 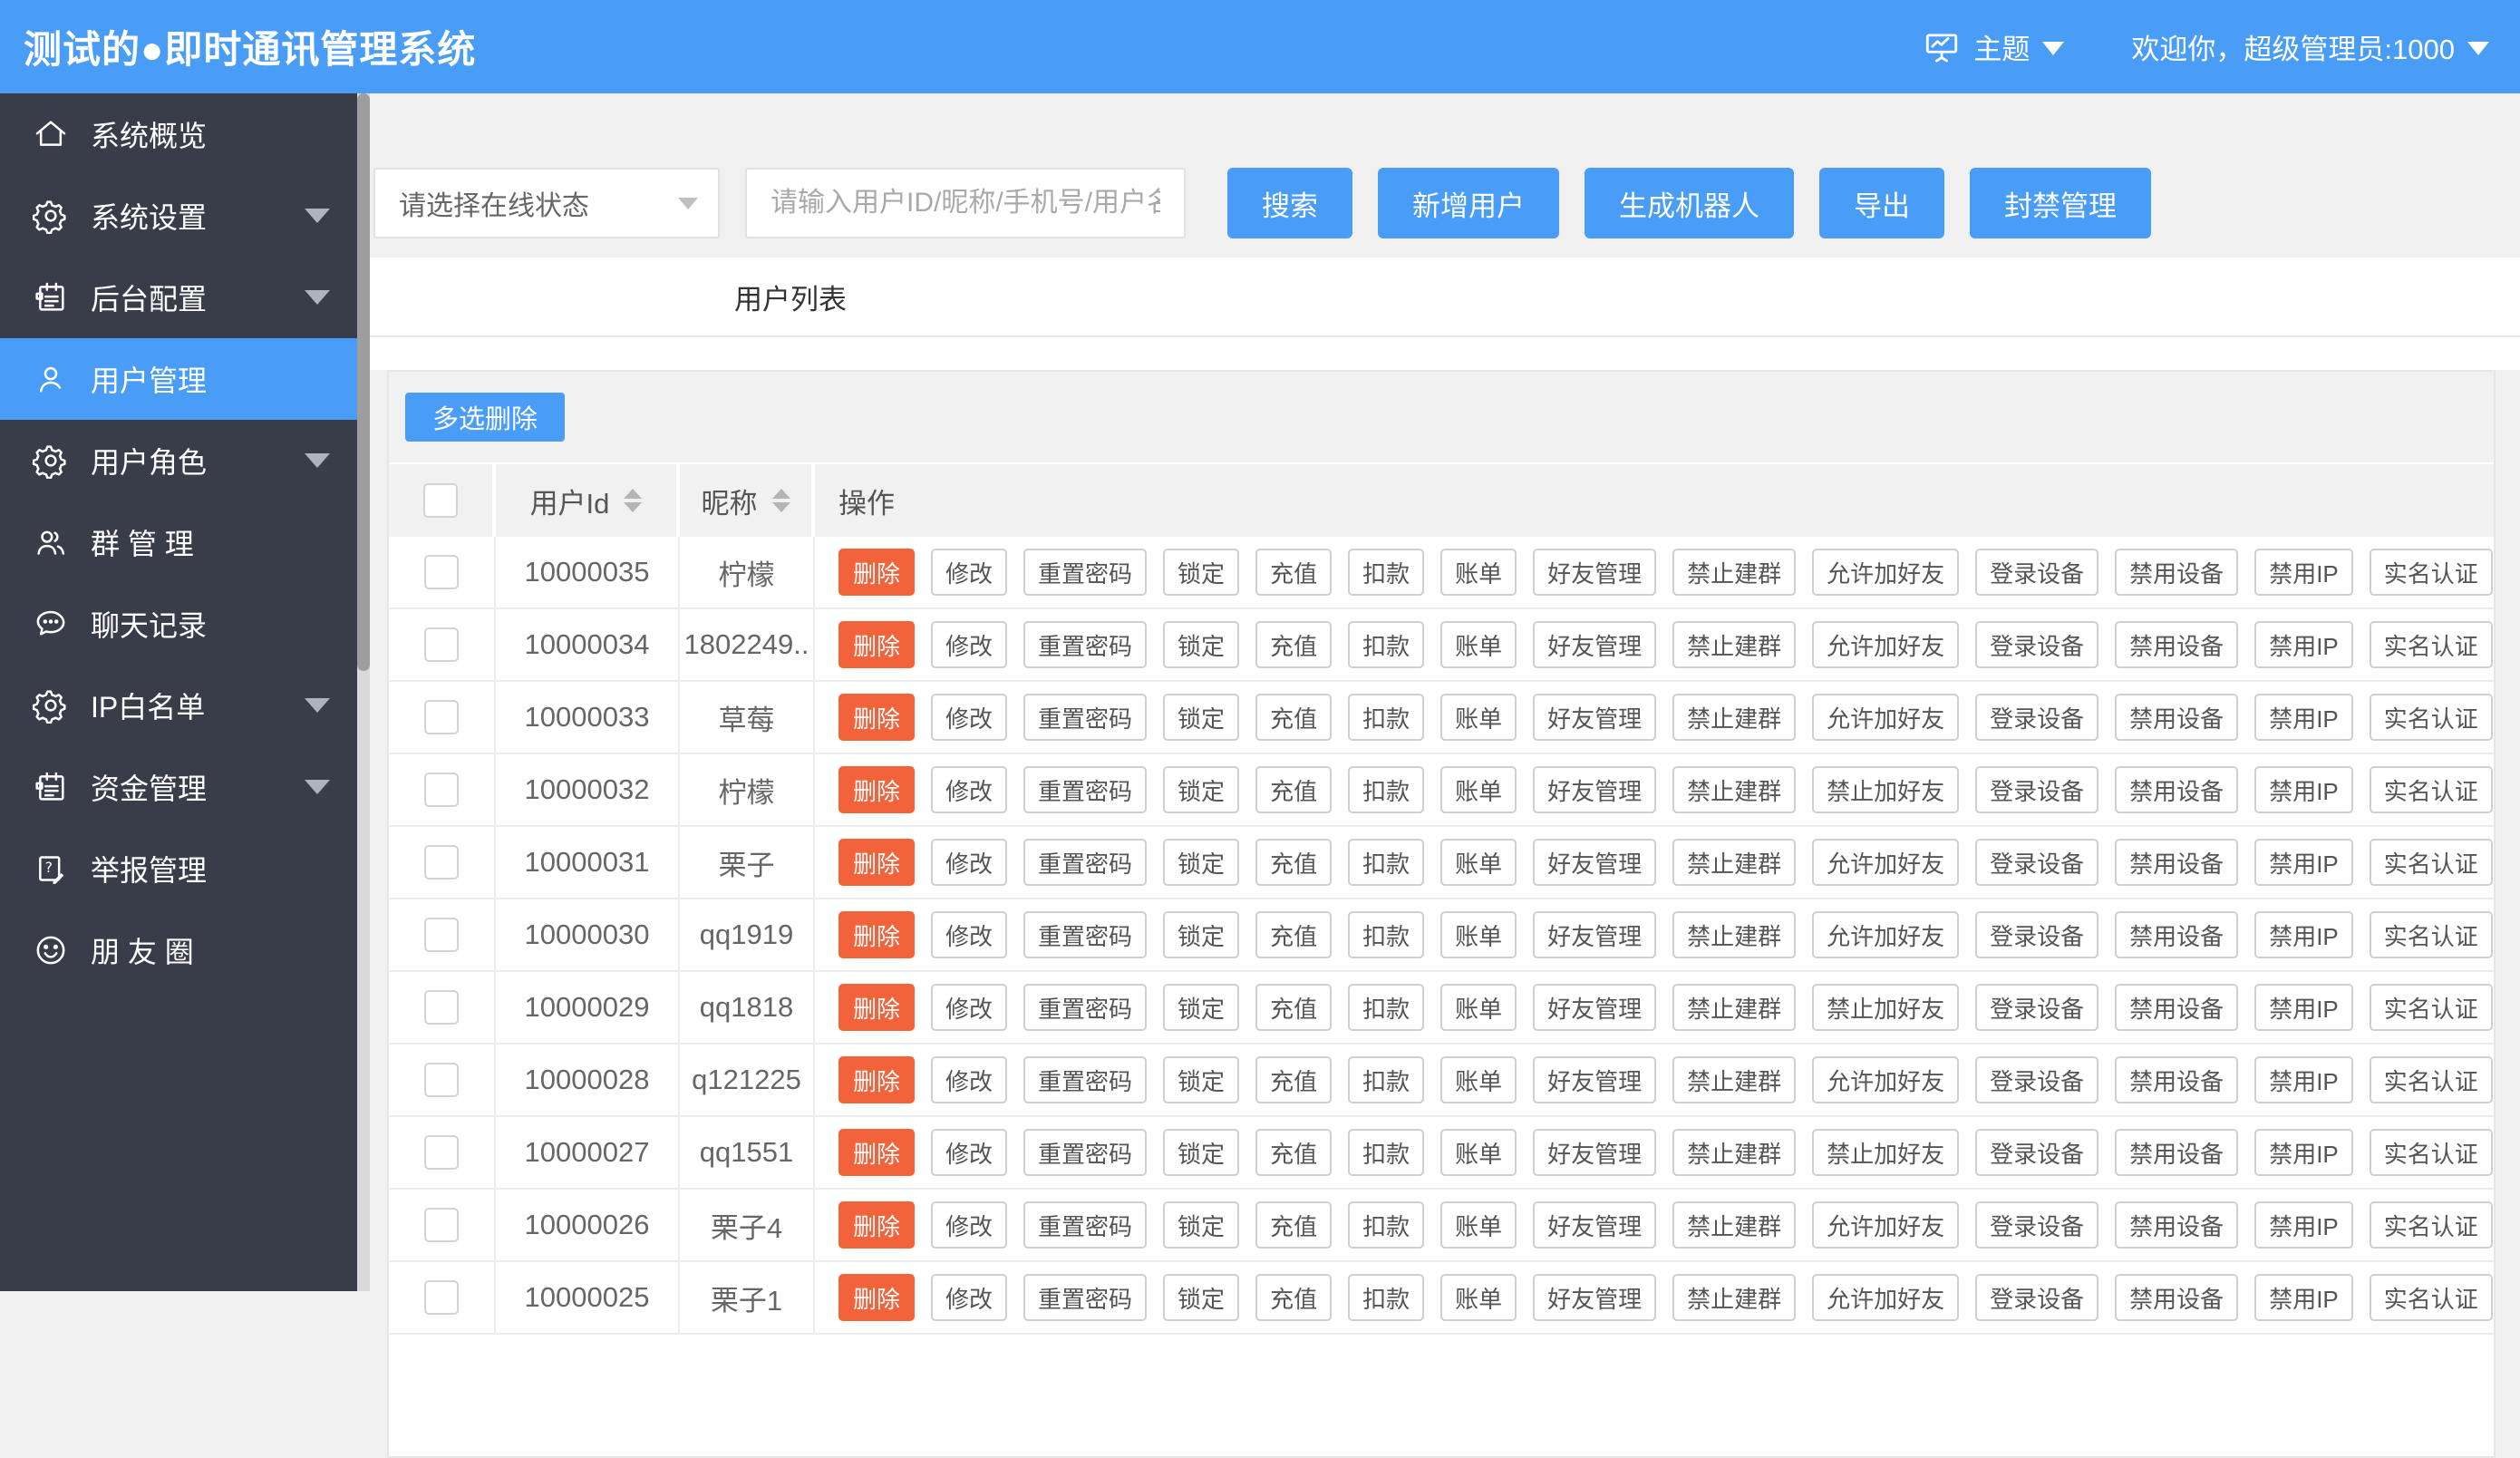 What do you see at coordinates (1881, 203) in the screenshot?
I see `export-button: 导出` at bounding box center [1881, 203].